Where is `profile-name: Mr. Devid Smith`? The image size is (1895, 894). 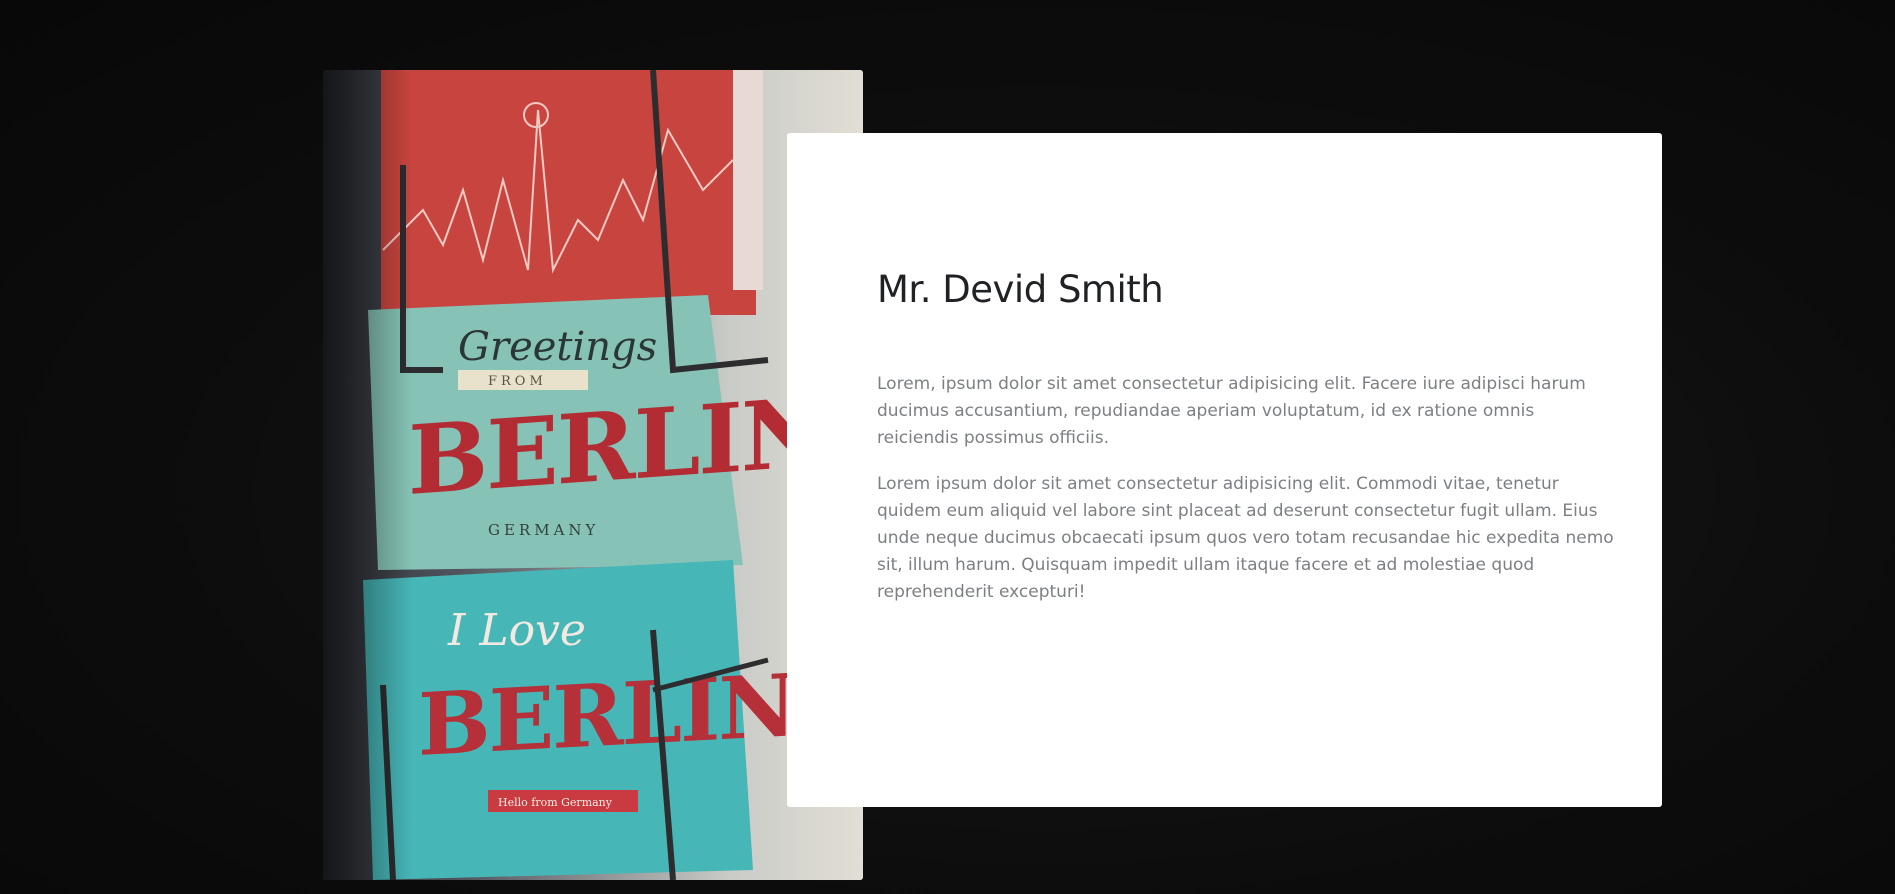 profile-name: Mr. Devid Smith is located at coordinates (1020, 289).